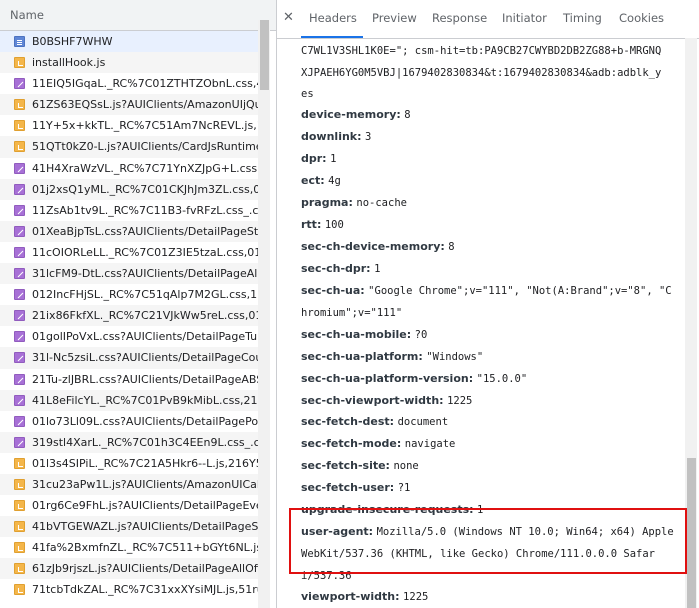 This screenshot has width=699, height=608. I want to click on request-row: 71tcbTdkZAL._RC%7C31xxXYsiMJL.js,51ruf, so click(129, 589).